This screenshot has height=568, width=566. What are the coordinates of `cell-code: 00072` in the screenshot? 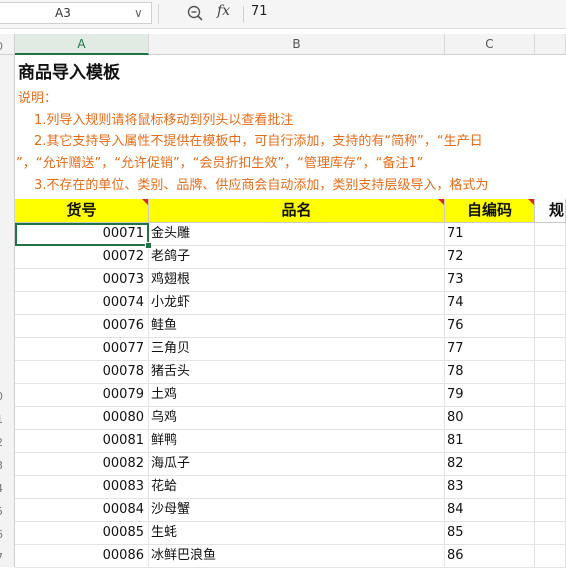 It's located at (82, 257).